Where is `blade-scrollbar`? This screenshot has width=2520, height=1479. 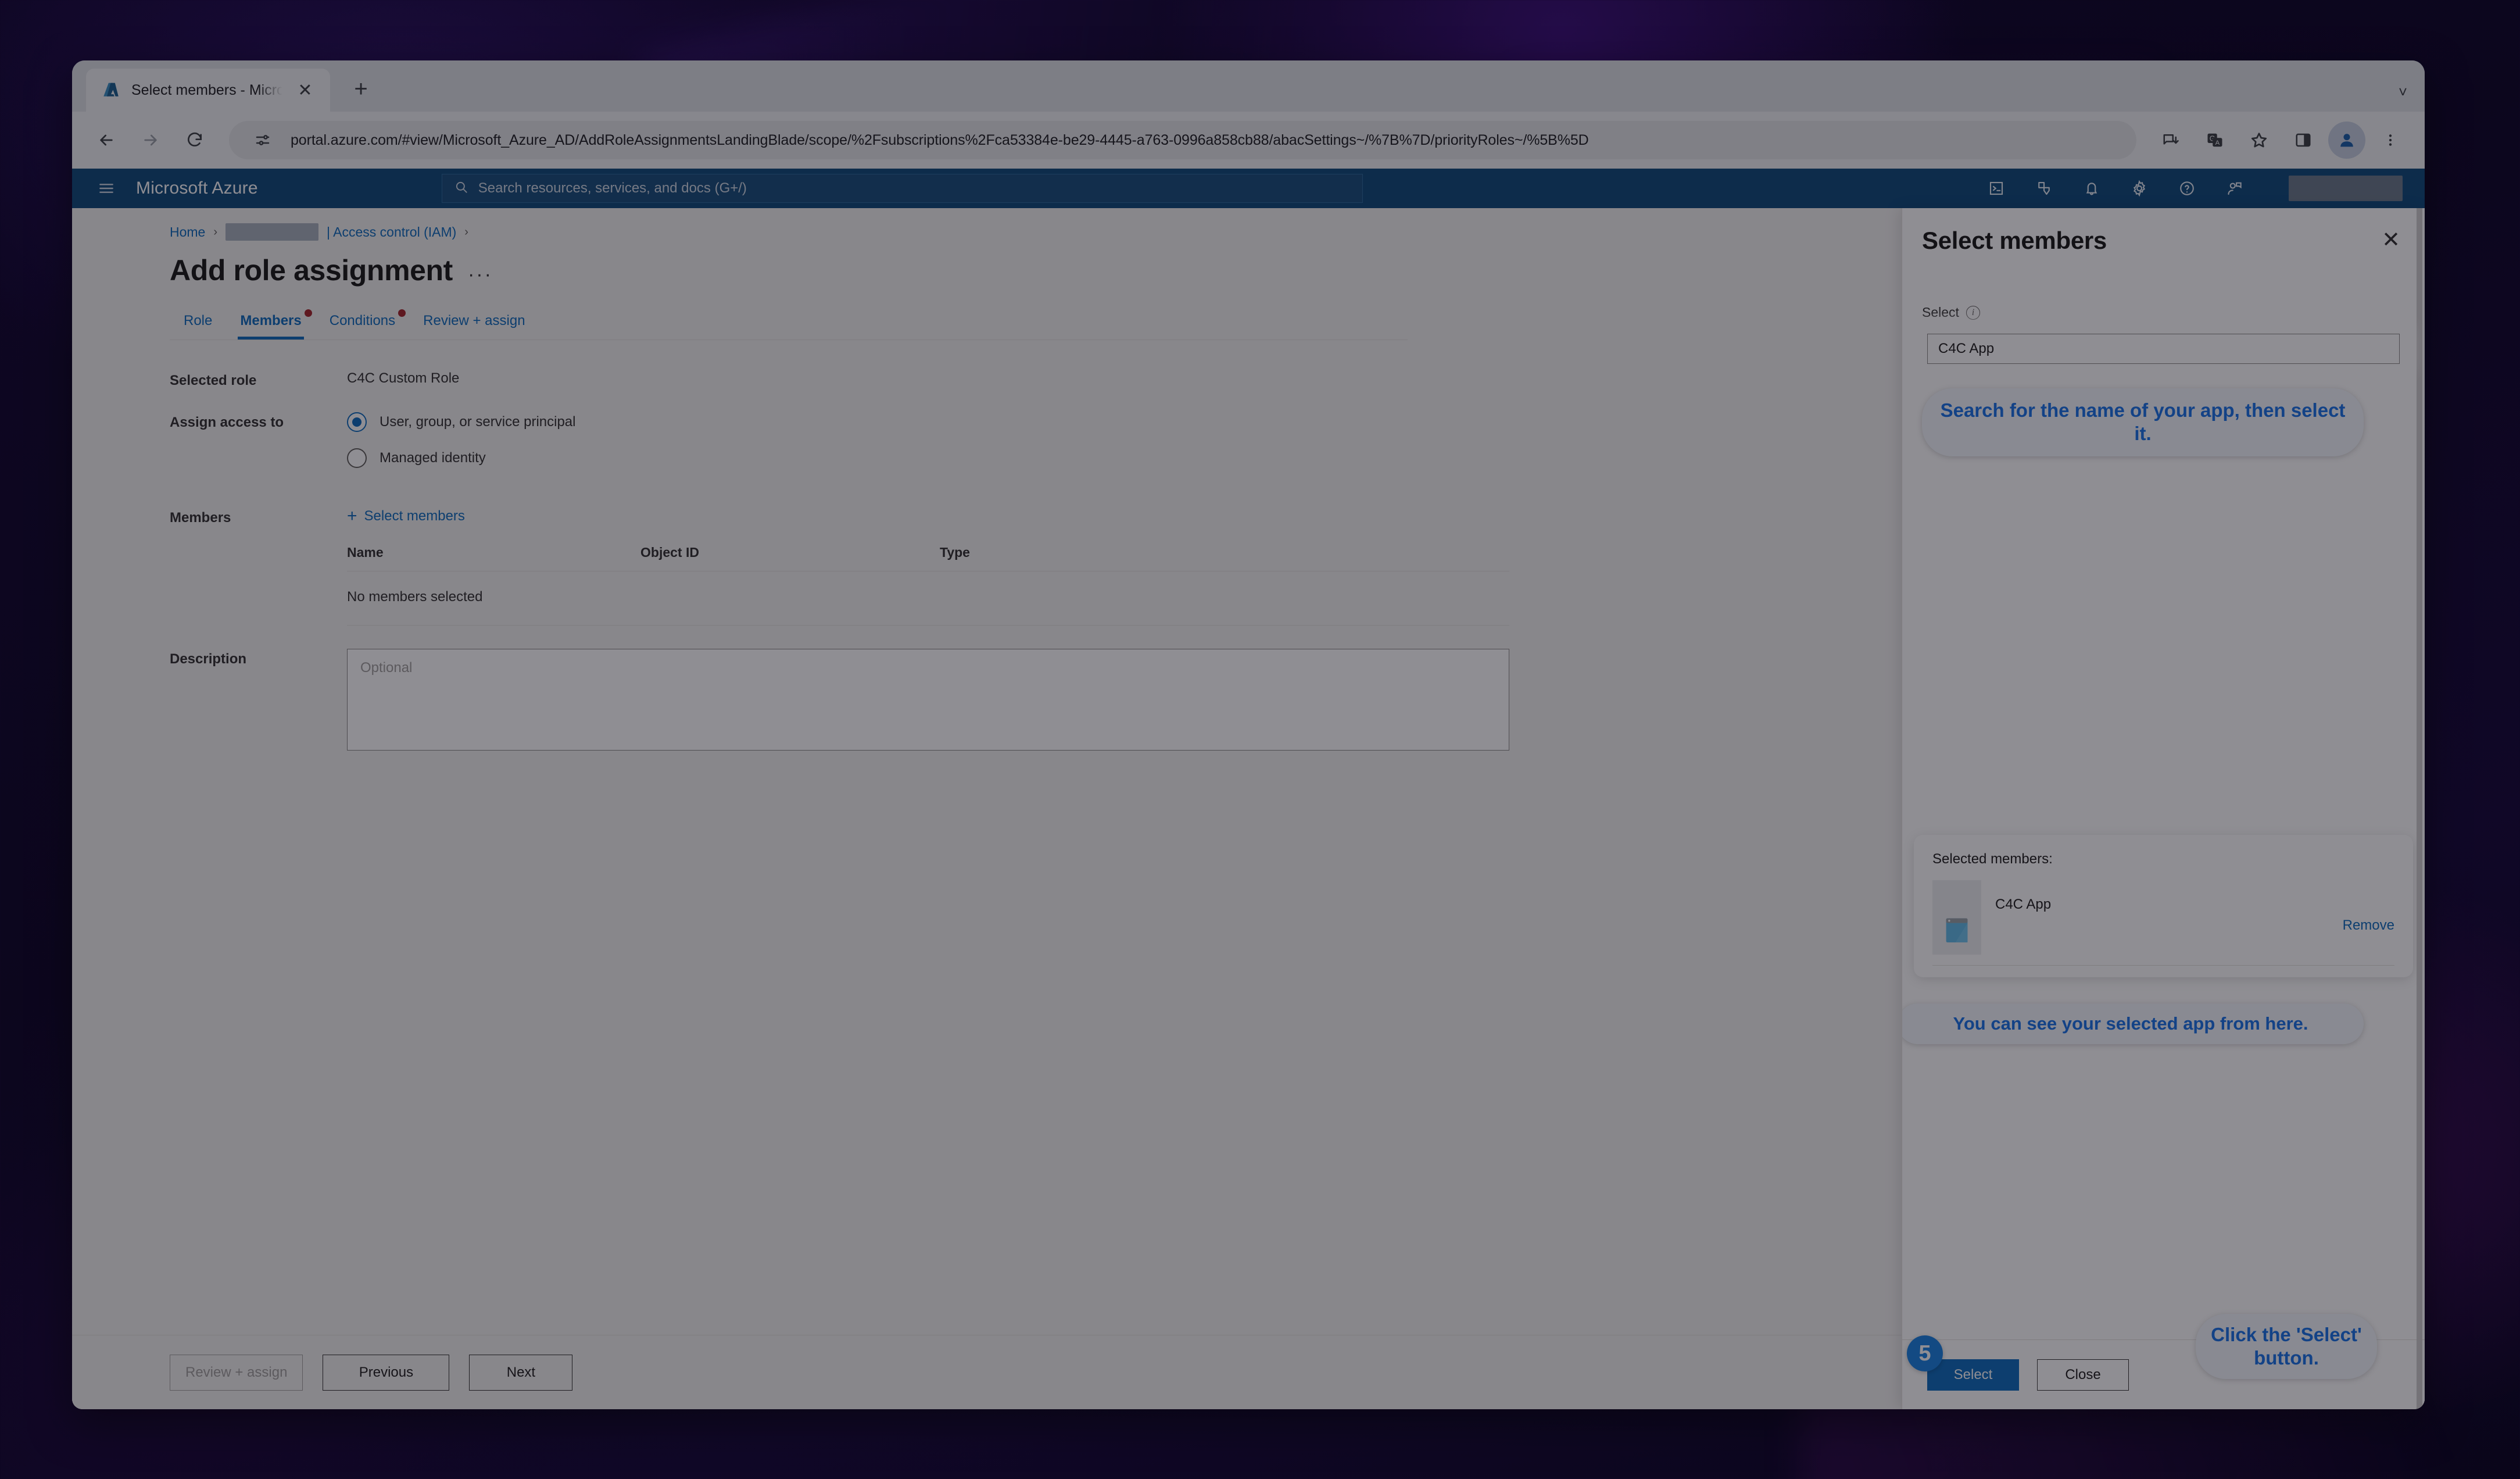 blade-scrollbar is located at coordinates (2419, 808).